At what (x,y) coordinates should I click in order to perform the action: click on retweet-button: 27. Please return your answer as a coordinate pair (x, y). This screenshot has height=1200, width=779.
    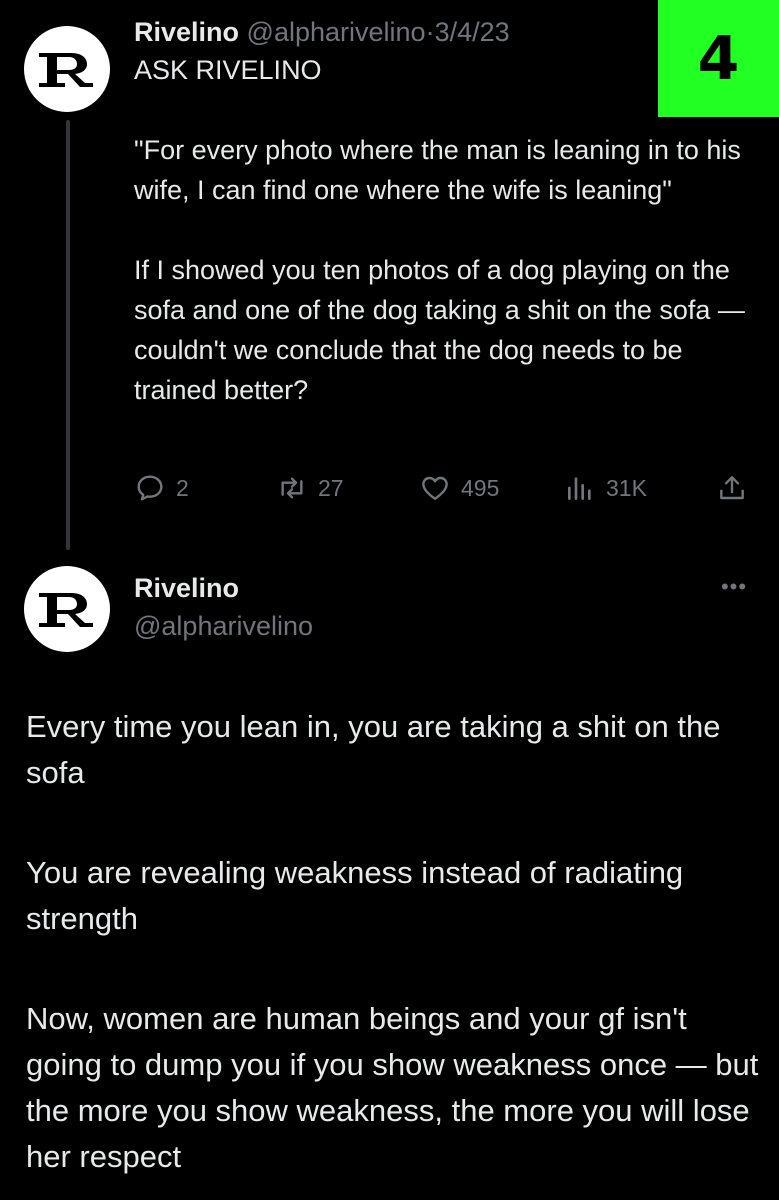
    Looking at the image, I should click on (310, 488).